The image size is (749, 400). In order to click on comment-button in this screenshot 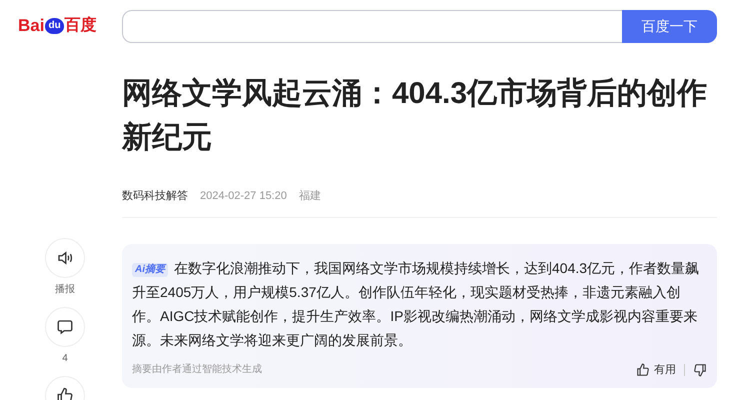, I will do `click(65, 327)`.